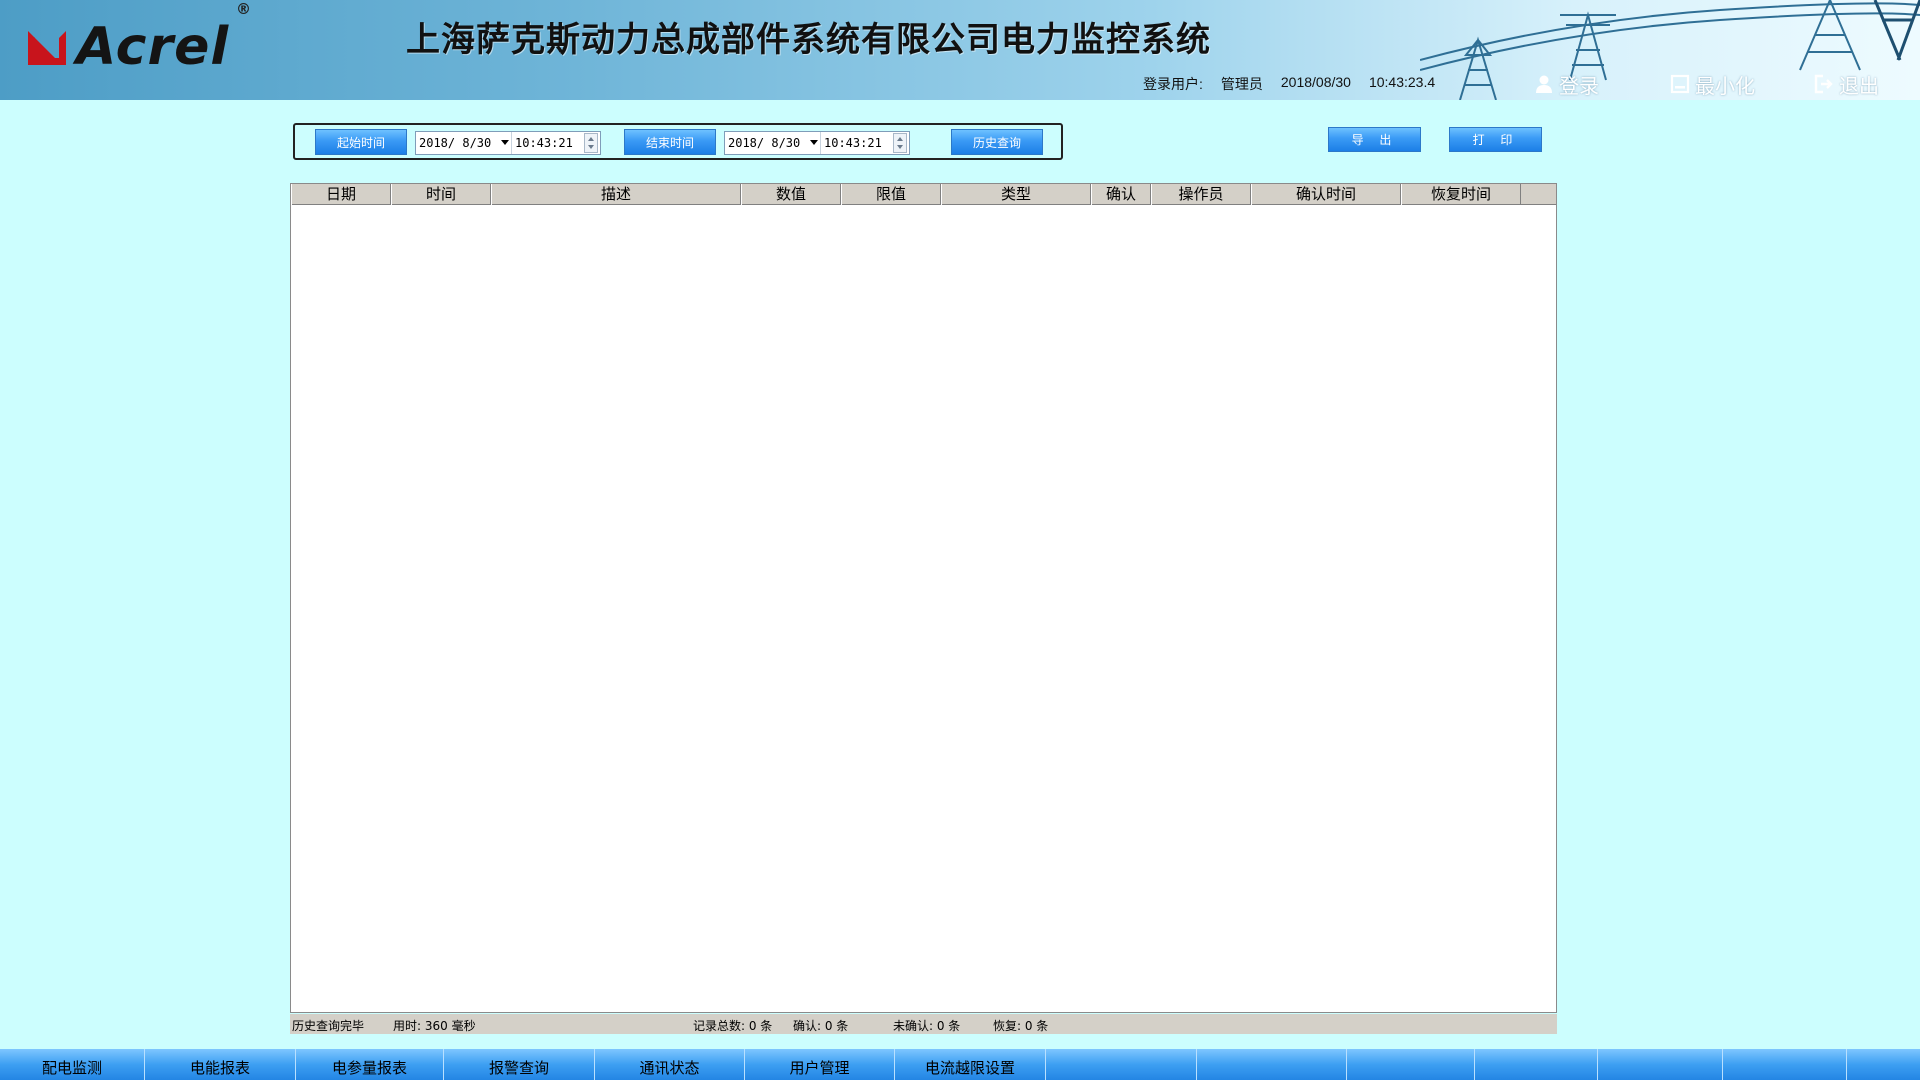  Describe the element at coordinates (1374, 139) in the screenshot. I see `export-button: 导 出` at that location.